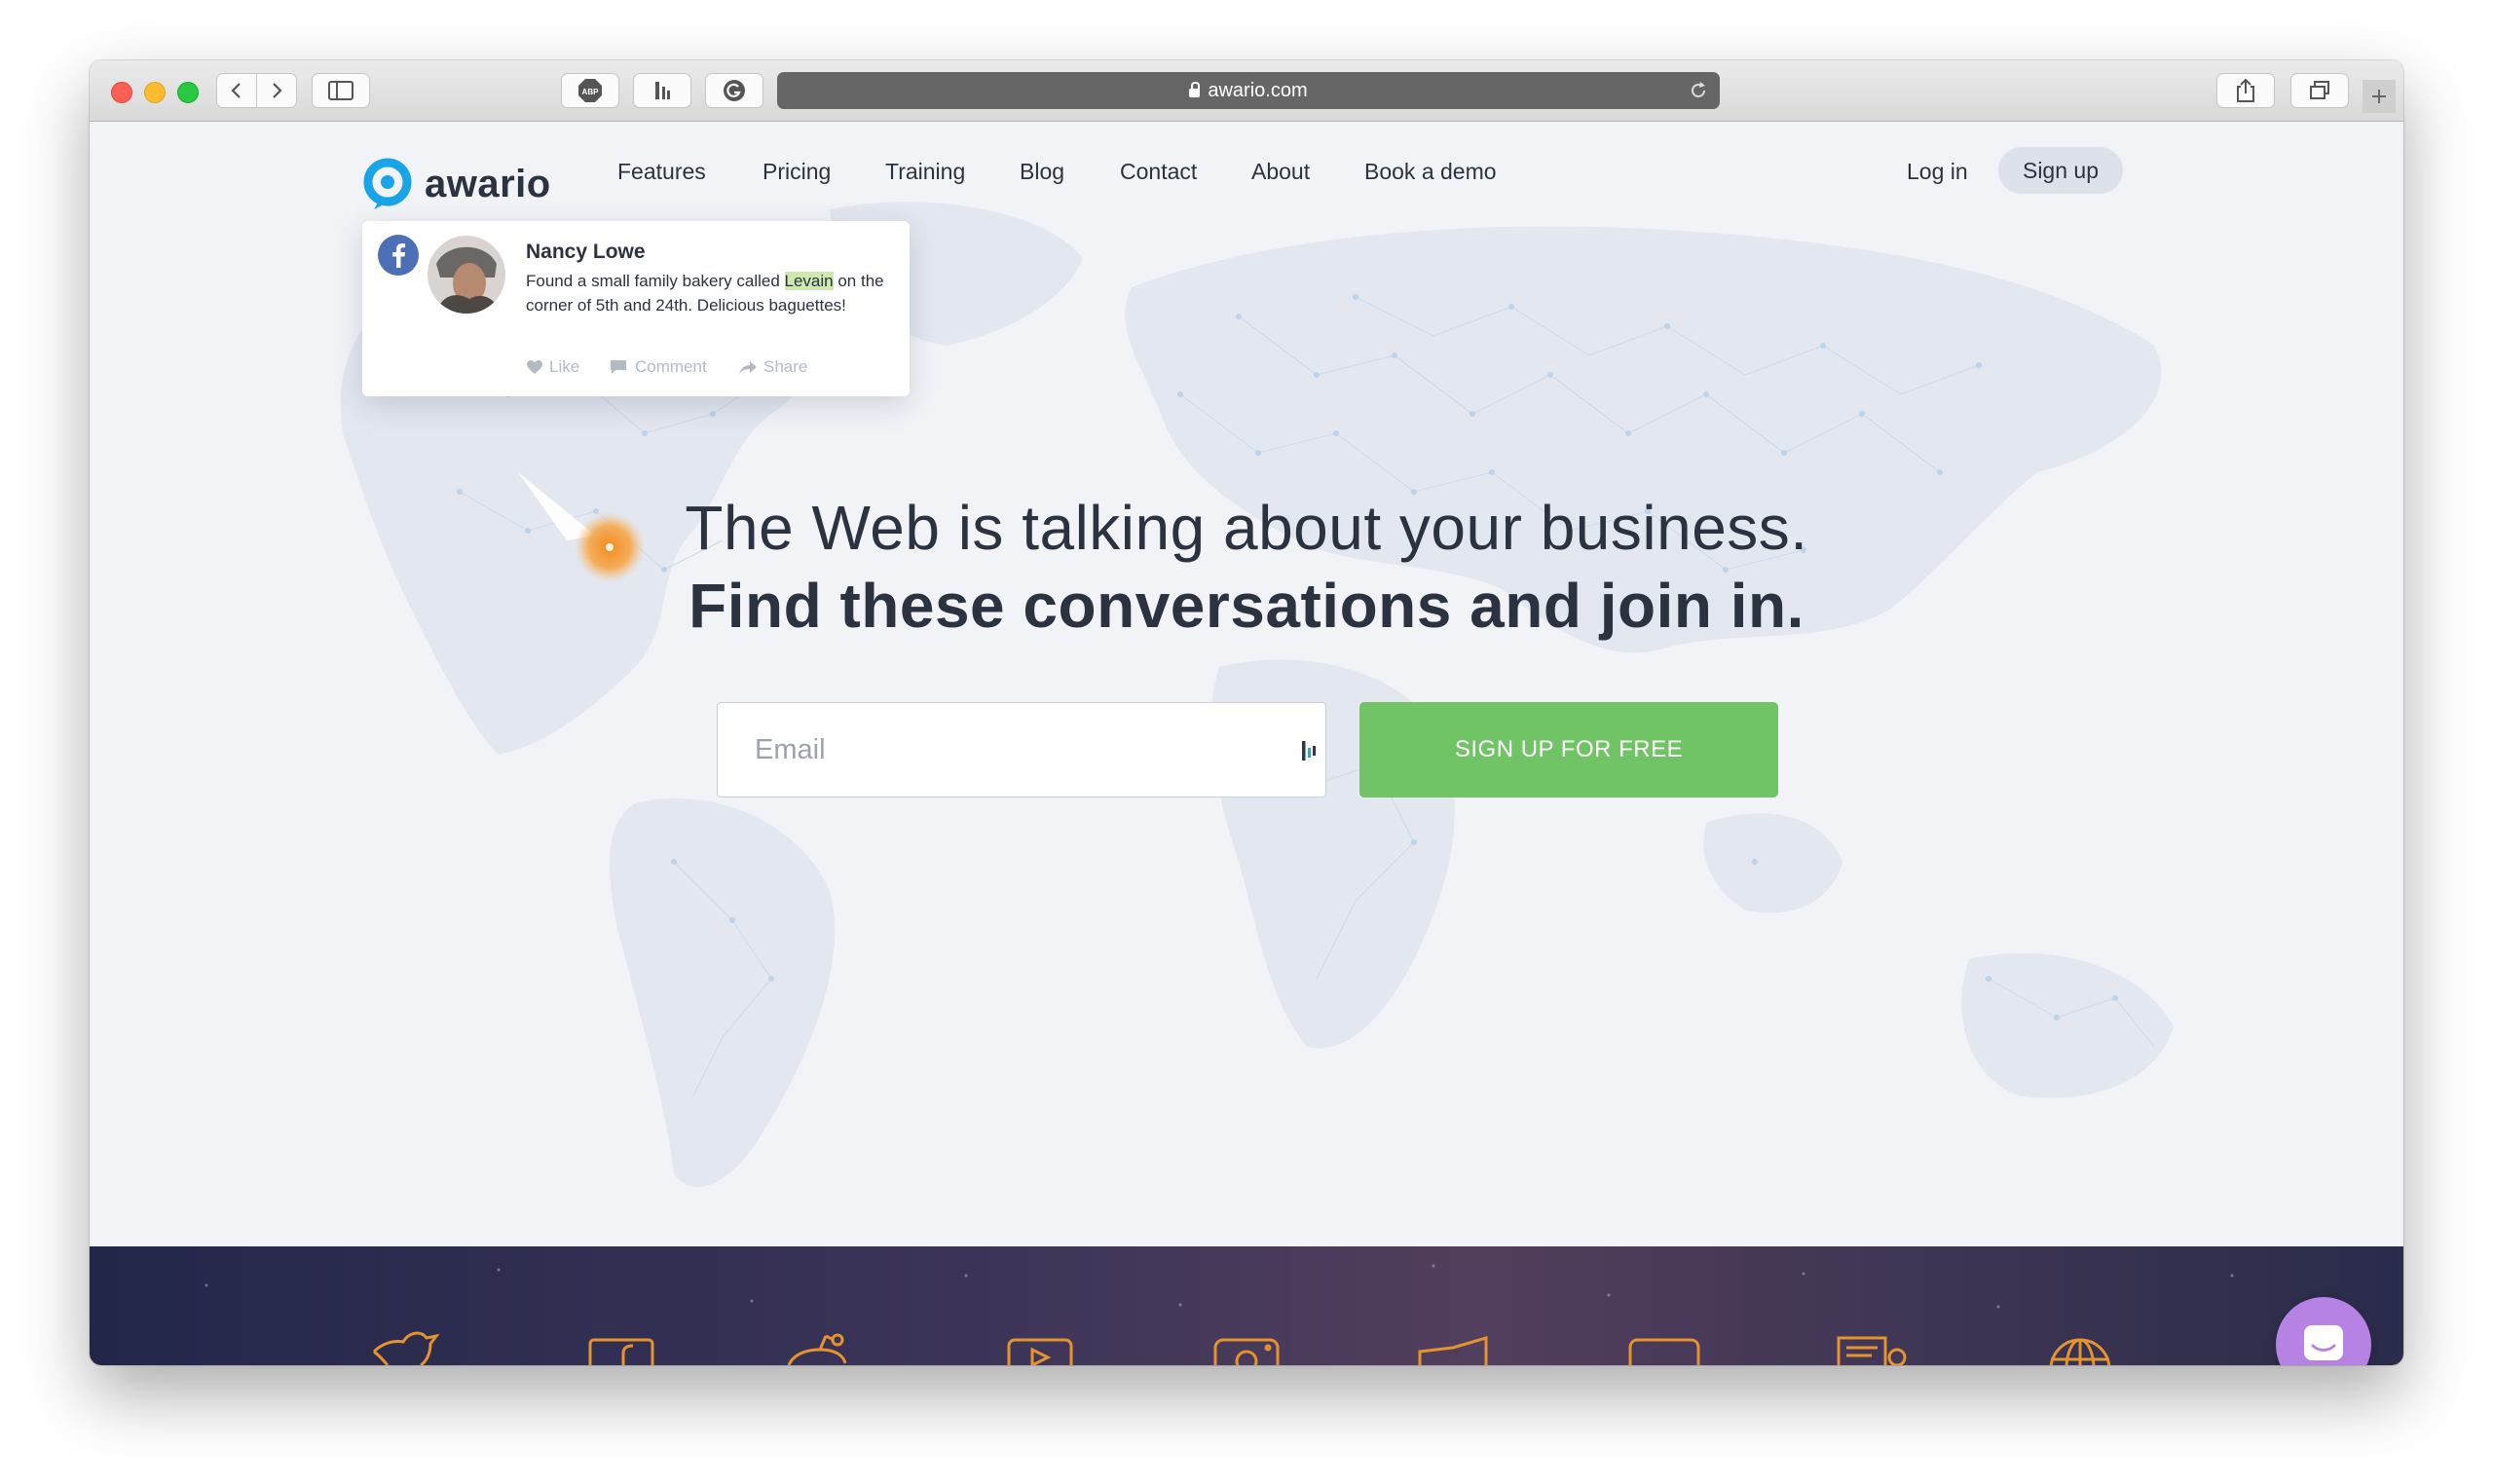 This screenshot has height=1484, width=2493. I want to click on chevron-left-icon, so click(236, 90).